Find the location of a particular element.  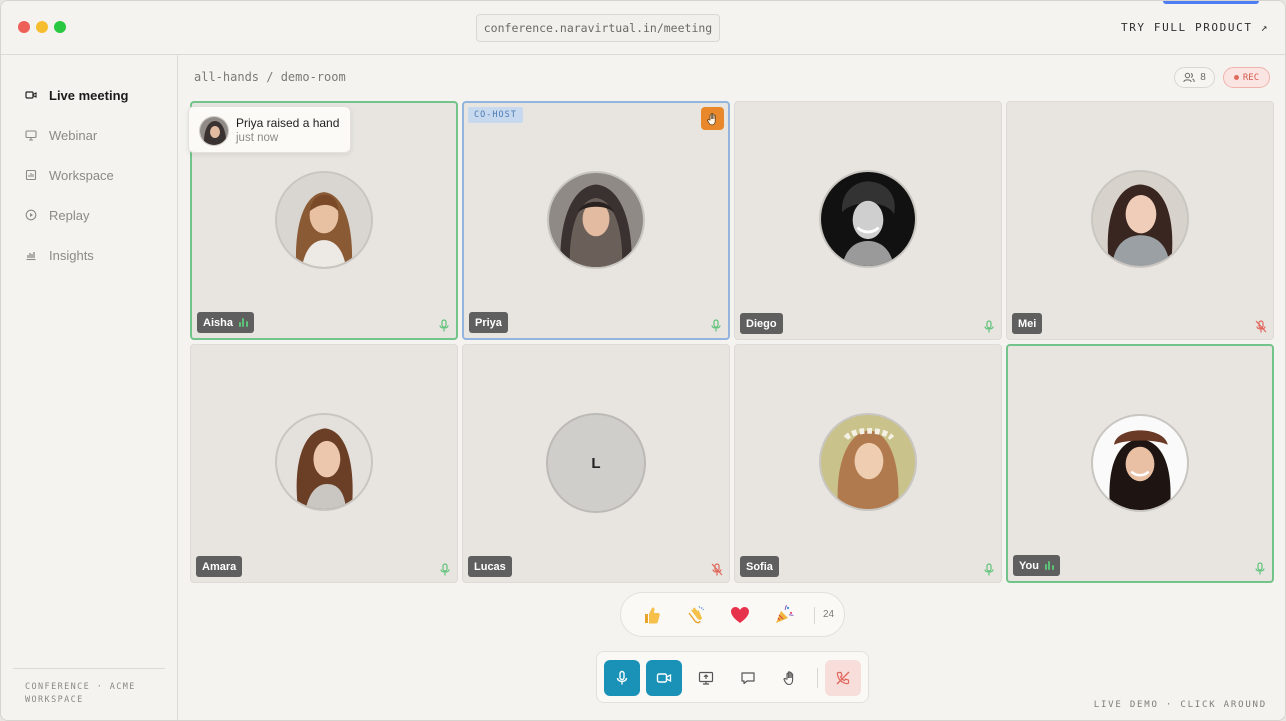

chat-button is located at coordinates (748, 678).